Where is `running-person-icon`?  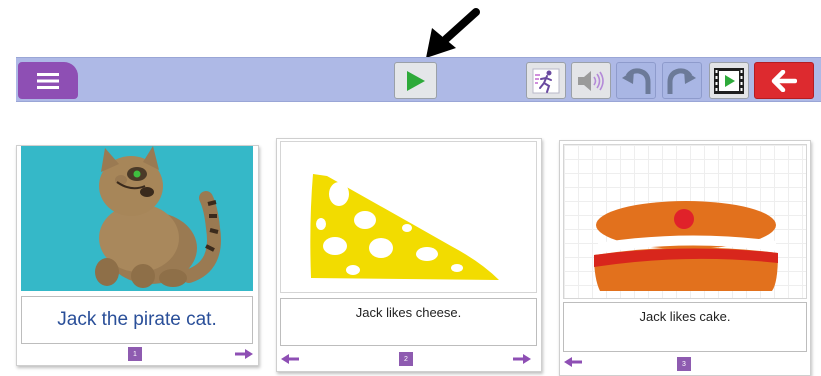
running-person-icon is located at coordinates (546, 80).